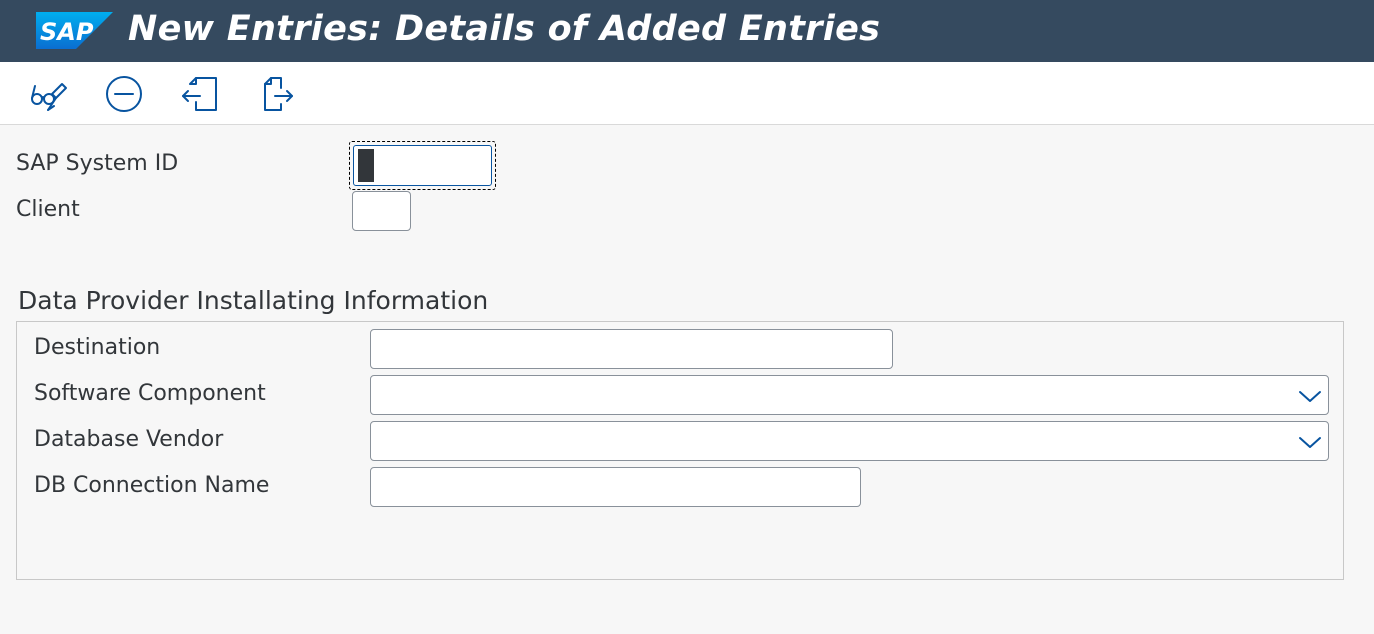 This screenshot has width=1374, height=634. I want to click on next-entry-button, so click(275, 94).